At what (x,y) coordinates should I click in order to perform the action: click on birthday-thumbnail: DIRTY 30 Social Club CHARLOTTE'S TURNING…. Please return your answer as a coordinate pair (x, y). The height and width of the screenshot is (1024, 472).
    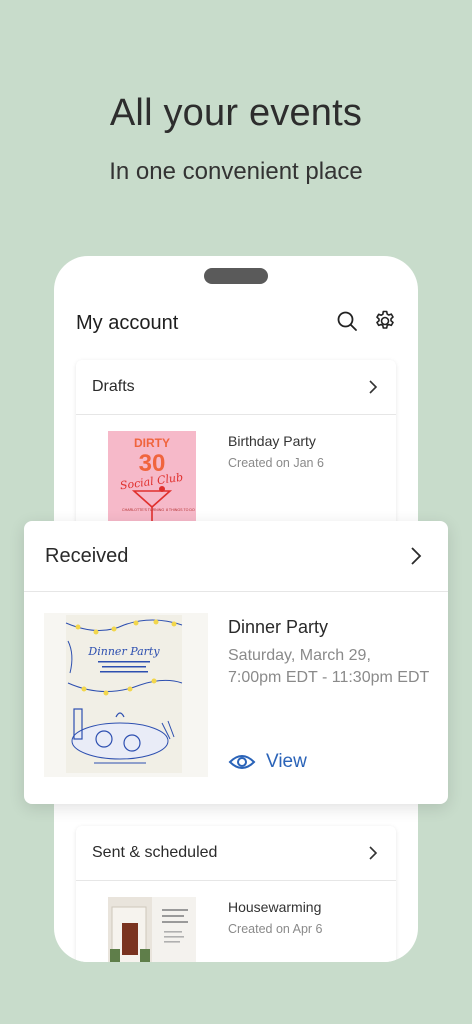
    Looking at the image, I should click on (152, 481).